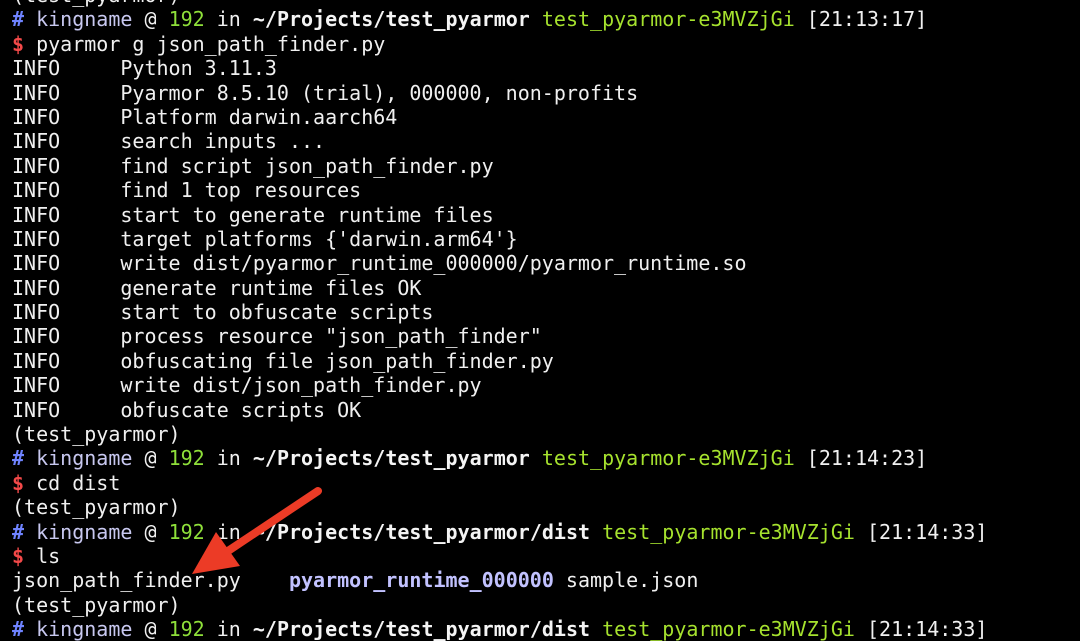  I want to click on terminal-line-output: INFO target platforms {'darwin.arm64'}, so click(499, 239).